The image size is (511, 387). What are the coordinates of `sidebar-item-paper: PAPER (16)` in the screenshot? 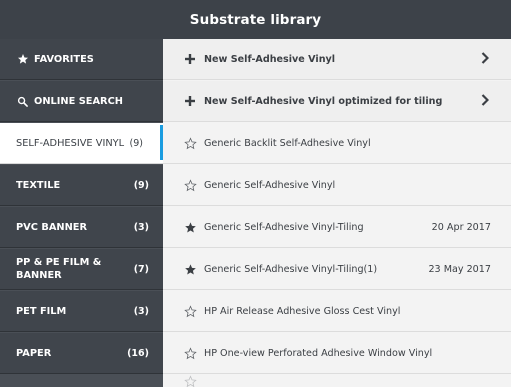 It's located at (81, 353).